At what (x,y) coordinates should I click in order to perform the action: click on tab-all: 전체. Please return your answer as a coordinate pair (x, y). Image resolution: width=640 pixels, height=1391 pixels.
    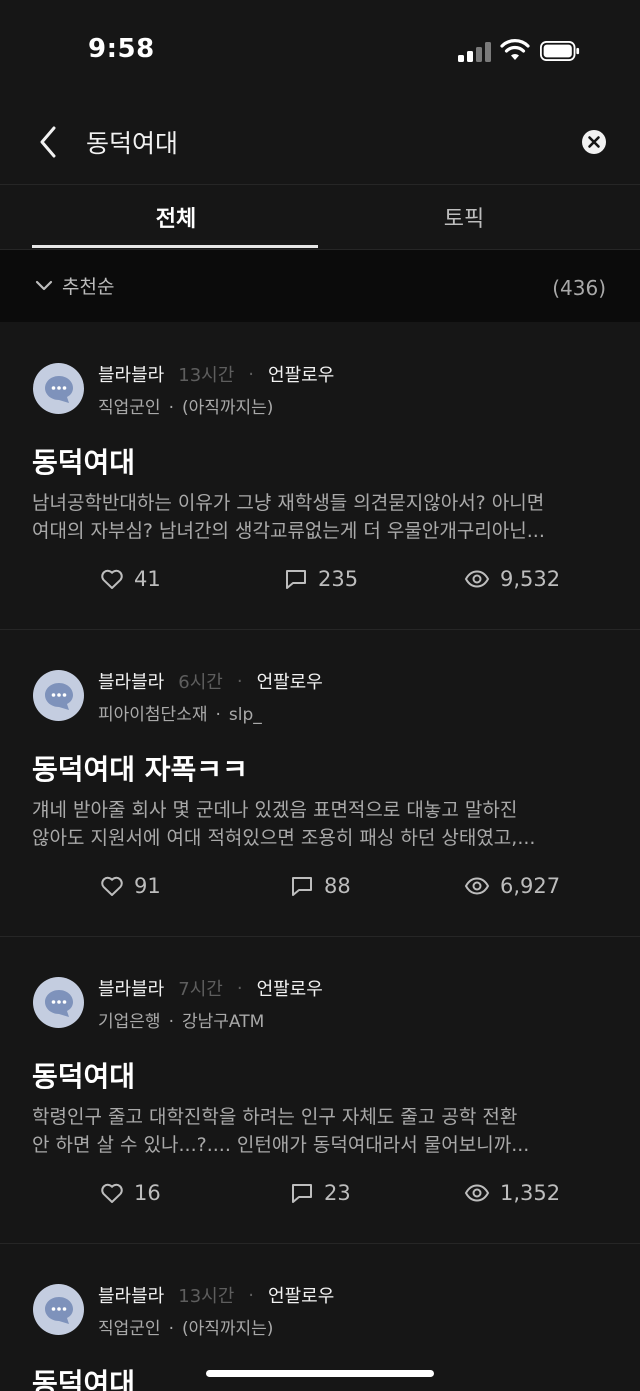
    Looking at the image, I should click on (176, 217).